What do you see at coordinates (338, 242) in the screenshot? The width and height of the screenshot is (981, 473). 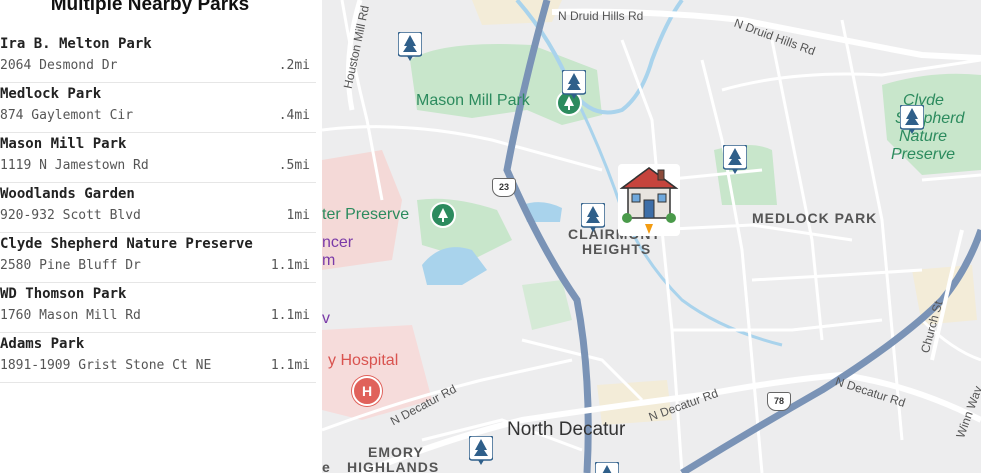 I see `label-cancer-1: ncer` at bounding box center [338, 242].